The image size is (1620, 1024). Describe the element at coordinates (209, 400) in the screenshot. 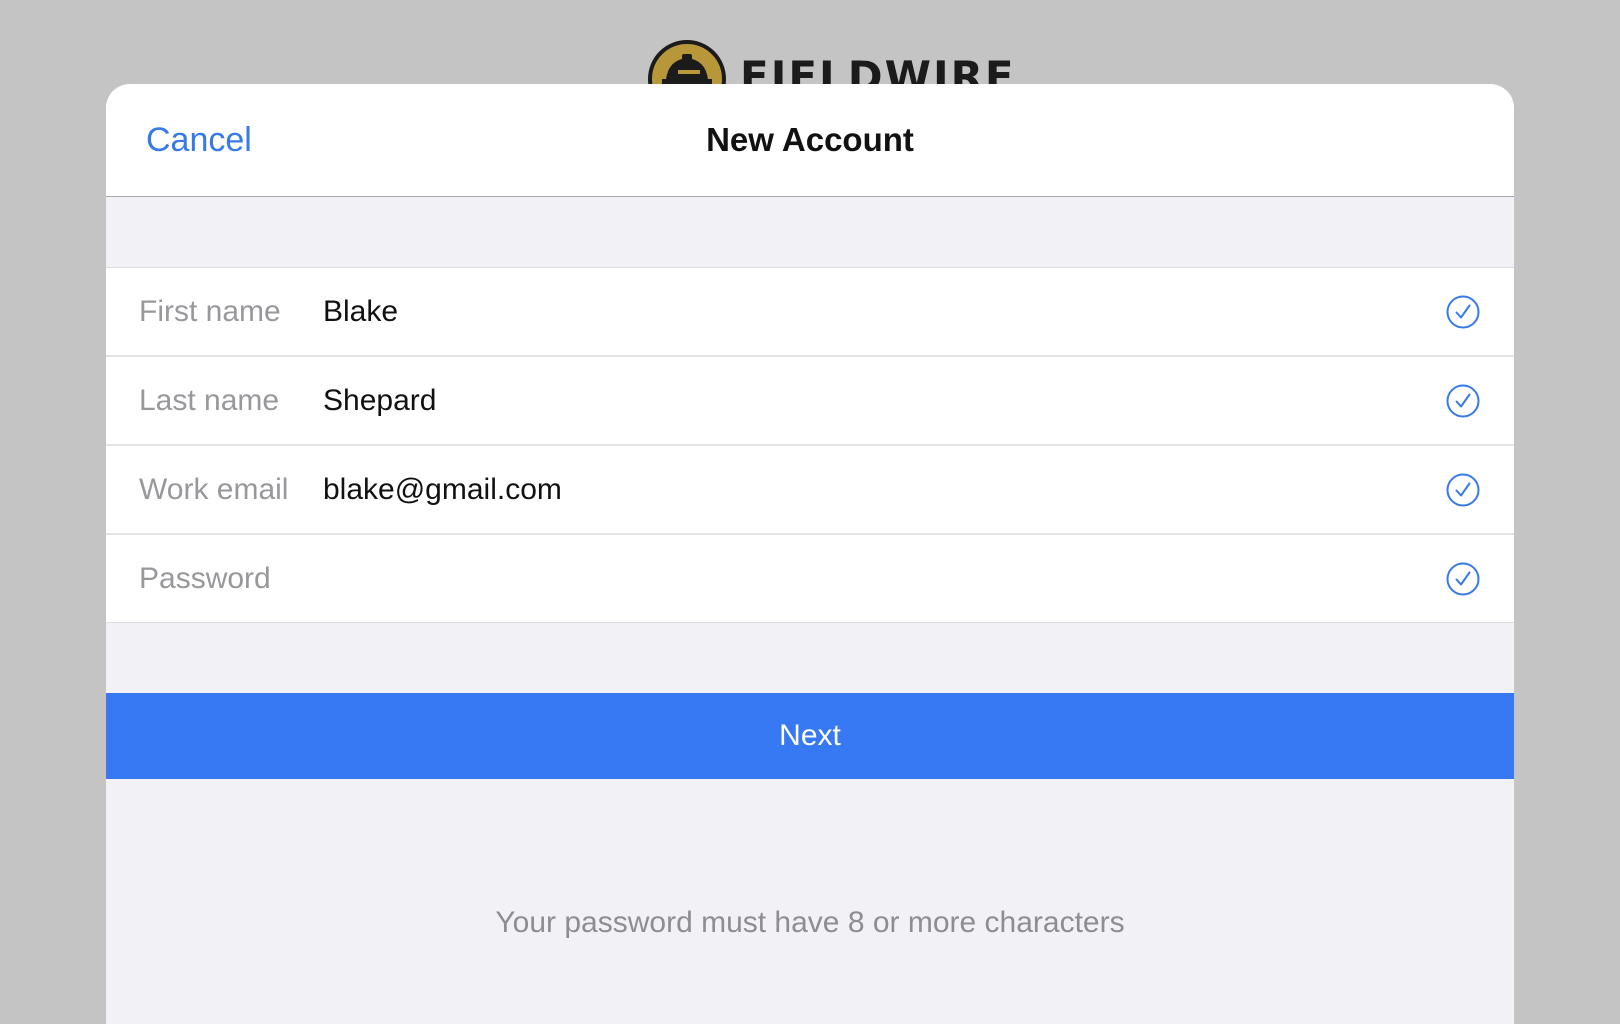

I see `last-name-label: Last name` at that location.